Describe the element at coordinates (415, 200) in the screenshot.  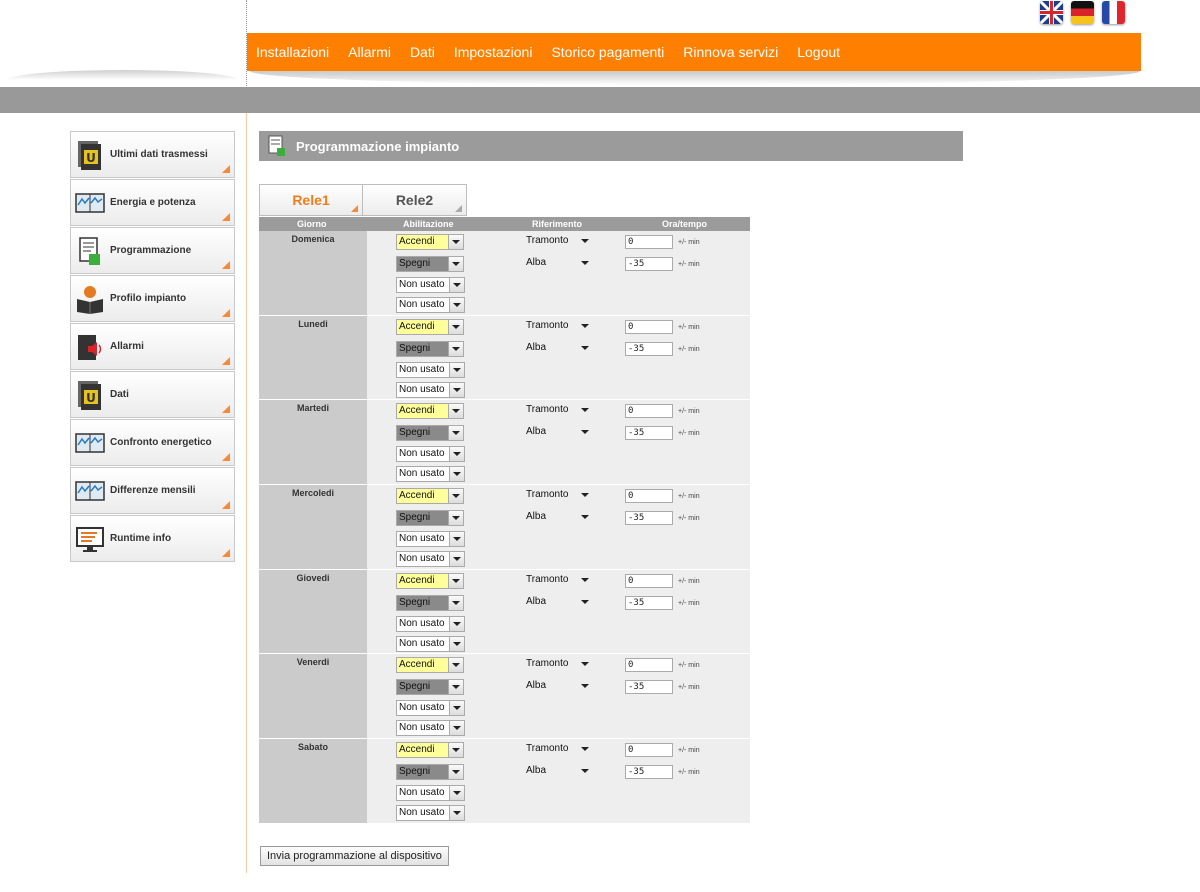
I see `tab-rele2: Rele2` at that location.